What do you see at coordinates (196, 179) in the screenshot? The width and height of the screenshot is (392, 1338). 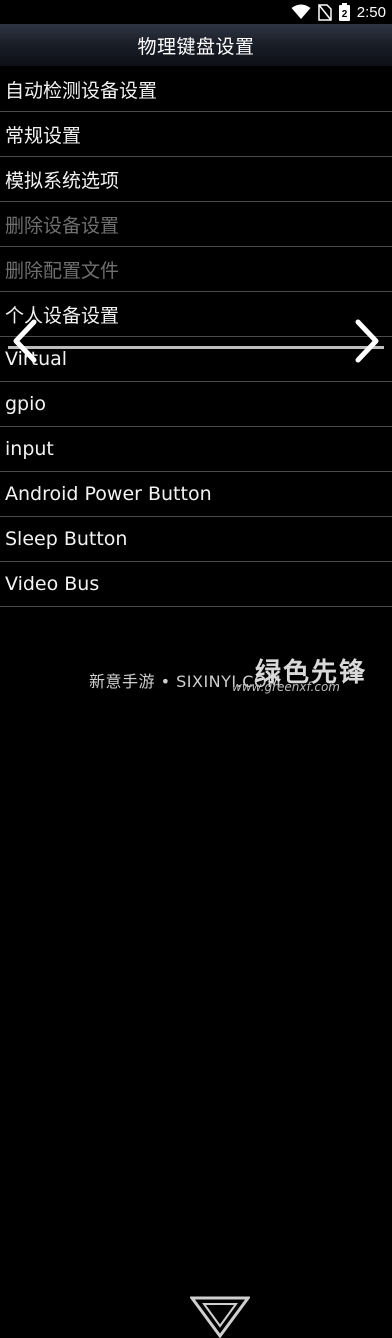 I see `list-item-emulation: 模拟系统选项` at bounding box center [196, 179].